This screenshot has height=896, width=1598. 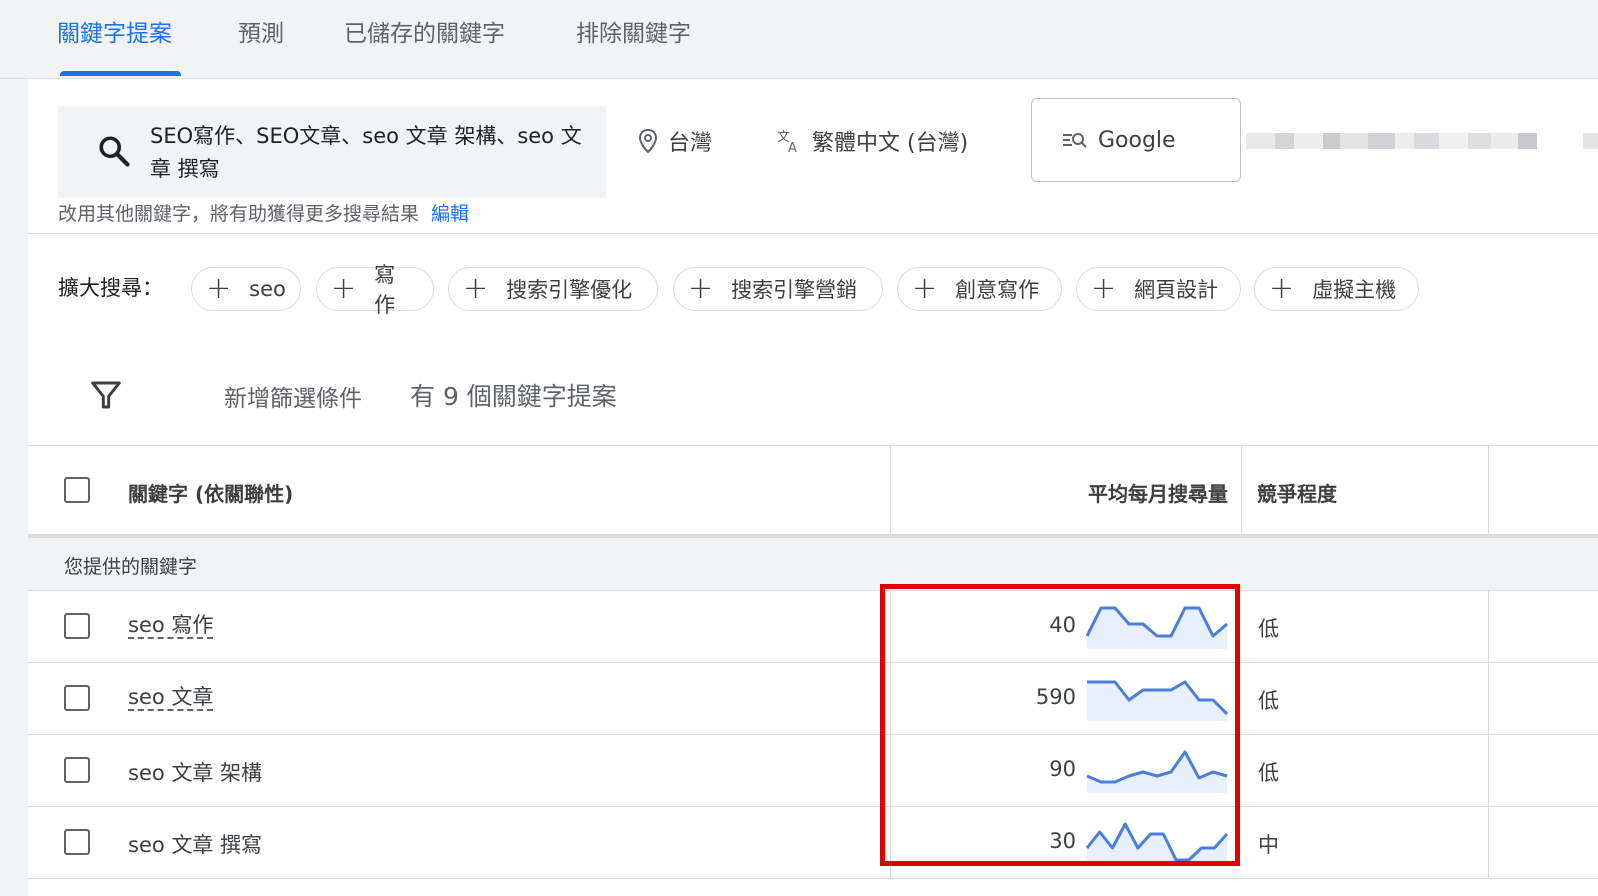 What do you see at coordinates (1354, 290) in the screenshot?
I see `chip-label: 虛擬主機` at bounding box center [1354, 290].